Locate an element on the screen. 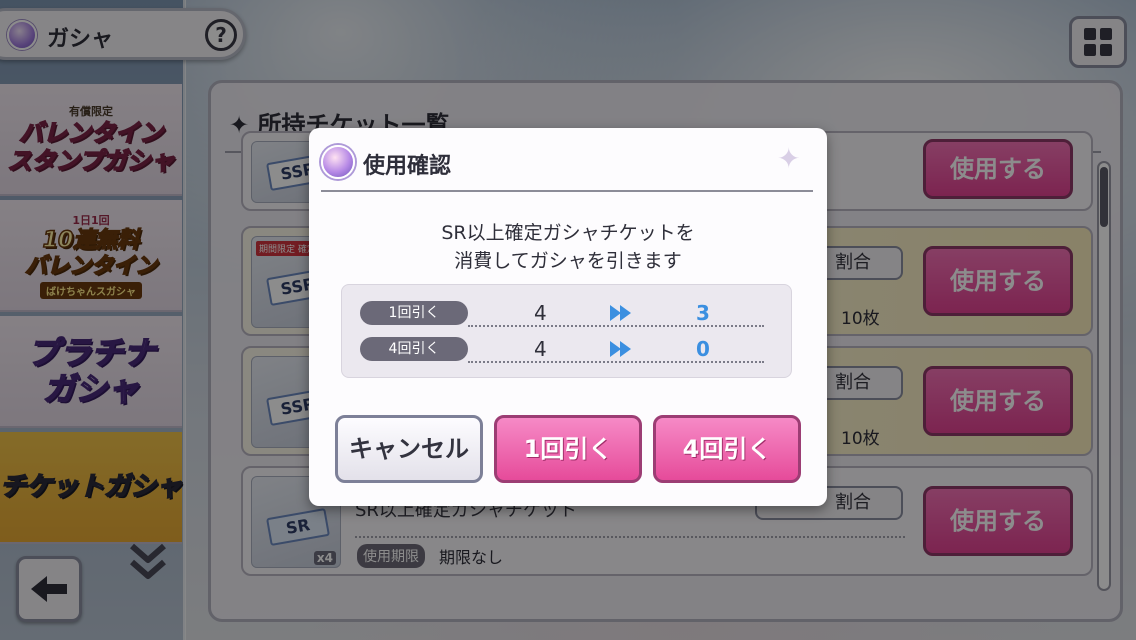  sparkle-icon: ✦ is located at coordinates (789, 158).